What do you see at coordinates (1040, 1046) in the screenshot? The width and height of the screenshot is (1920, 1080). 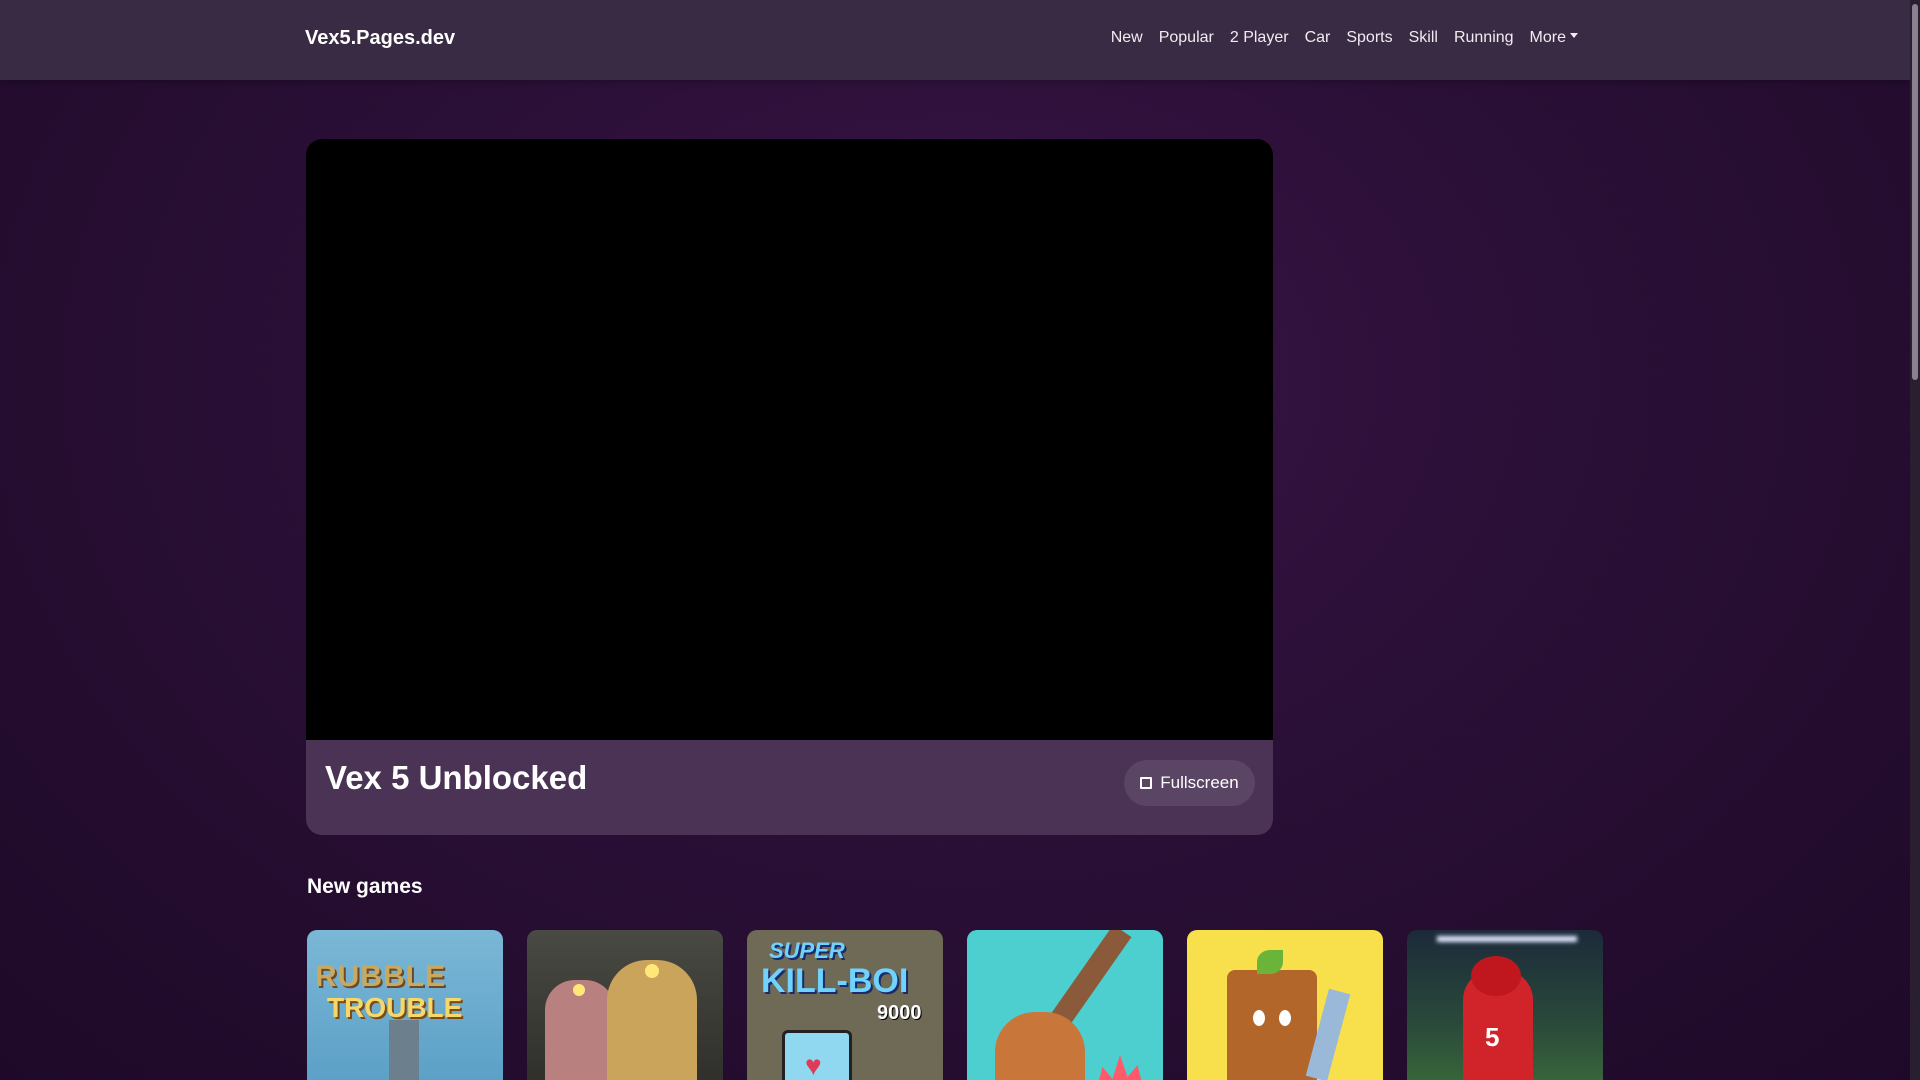 I see `thumb-4-fox` at bounding box center [1040, 1046].